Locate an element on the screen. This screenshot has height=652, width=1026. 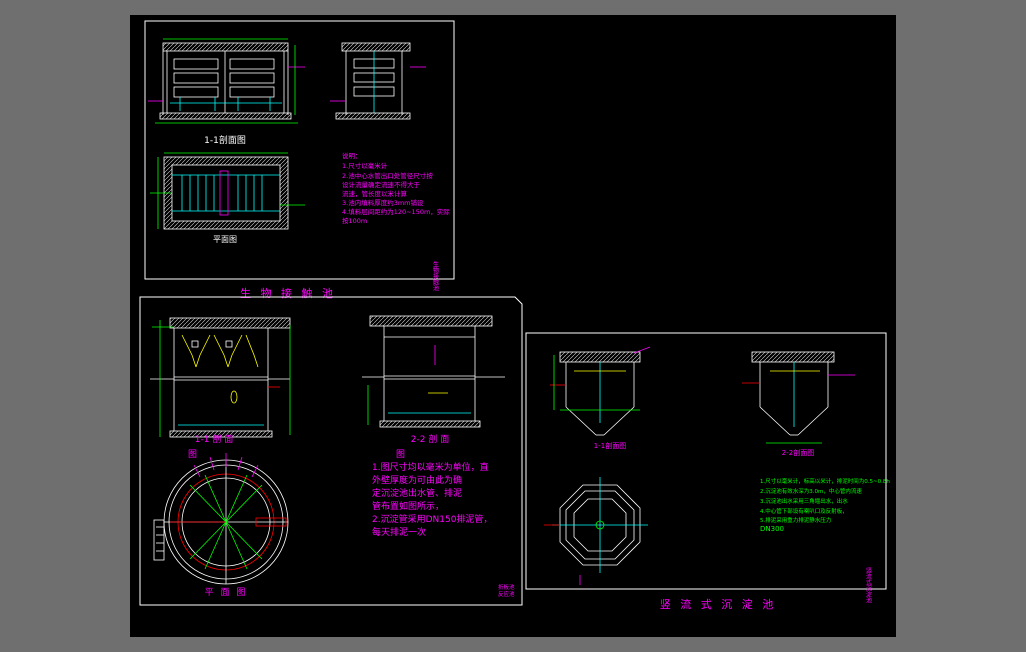
sheet2-section1-caption: 1-1 剖 面 is located at coordinates (214, 439).